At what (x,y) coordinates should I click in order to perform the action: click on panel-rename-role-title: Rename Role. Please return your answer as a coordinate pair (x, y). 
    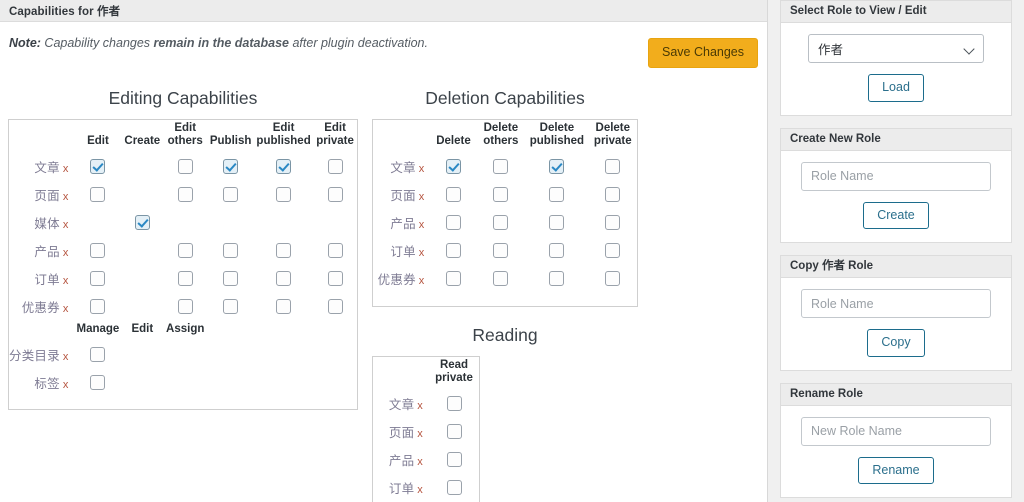
    Looking at the image, I should click on (896, 394).